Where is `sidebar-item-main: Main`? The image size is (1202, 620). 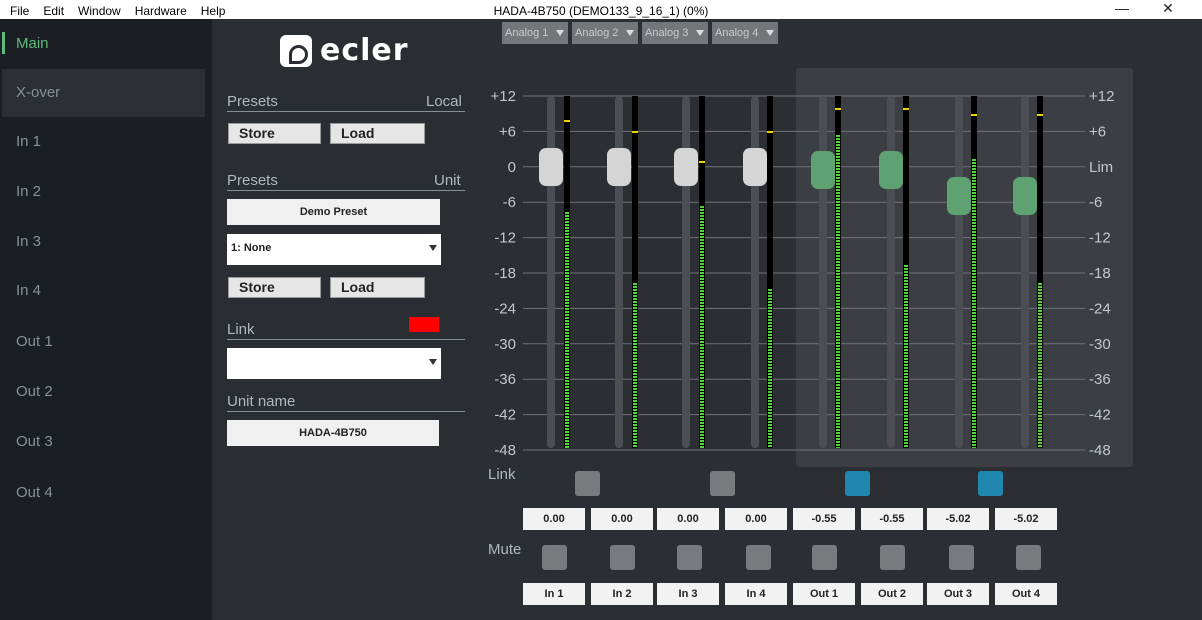 sidebar-item-main: Main is located at coordinates (103, 44).